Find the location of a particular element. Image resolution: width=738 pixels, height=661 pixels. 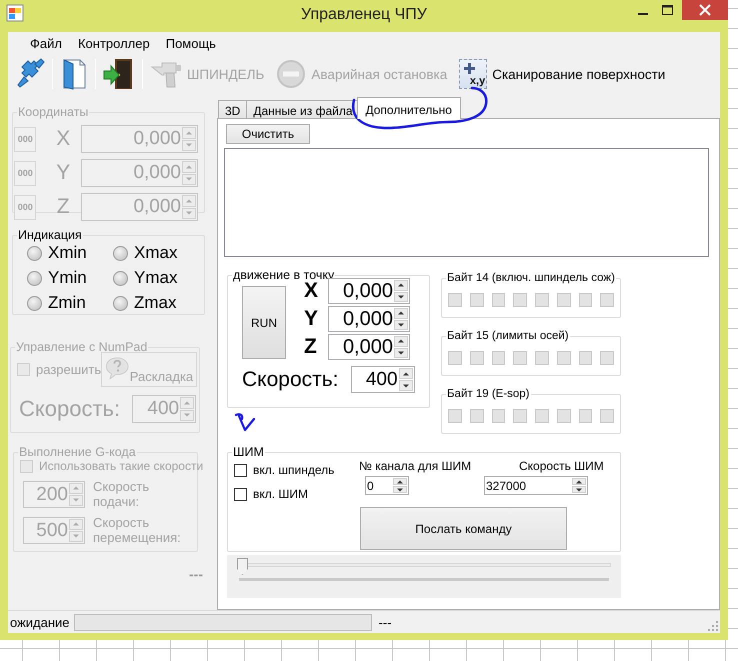

close-icon is located at coordinates (705, 10).